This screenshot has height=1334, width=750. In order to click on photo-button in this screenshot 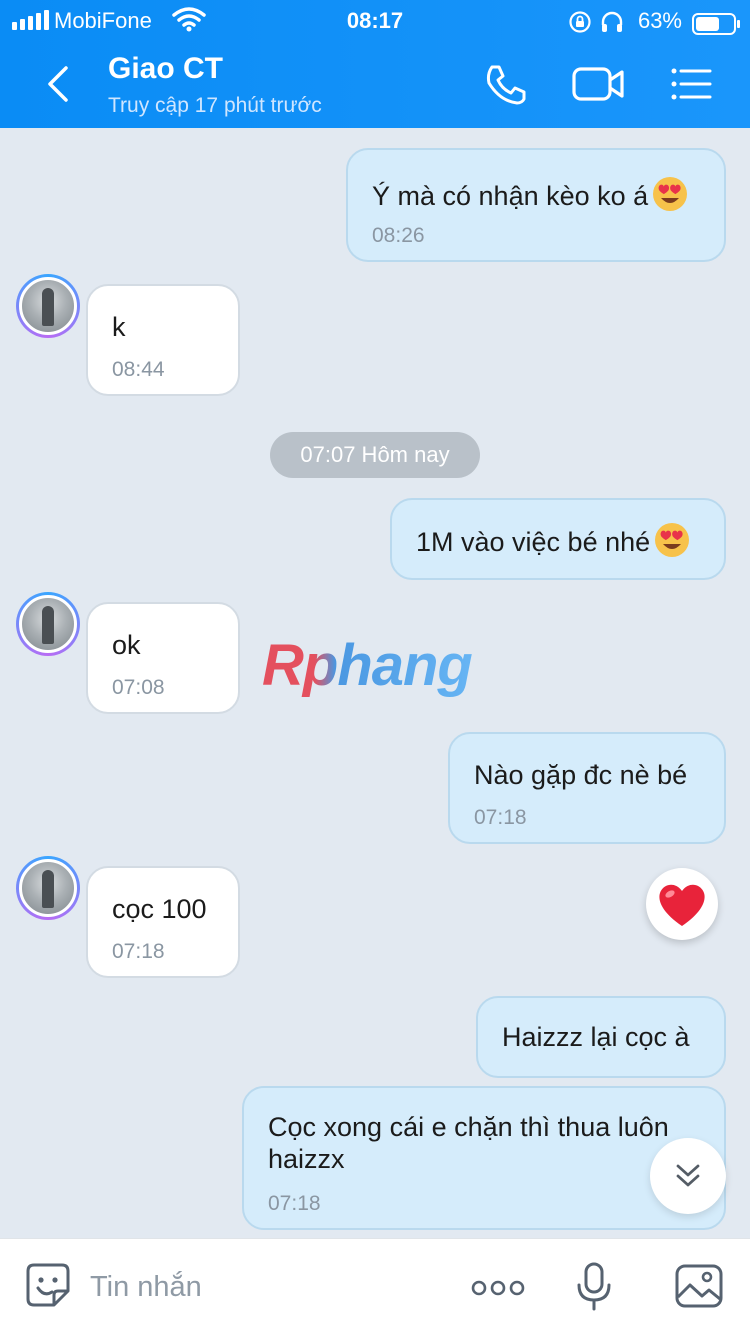, I will do `click(699, 1286)`.